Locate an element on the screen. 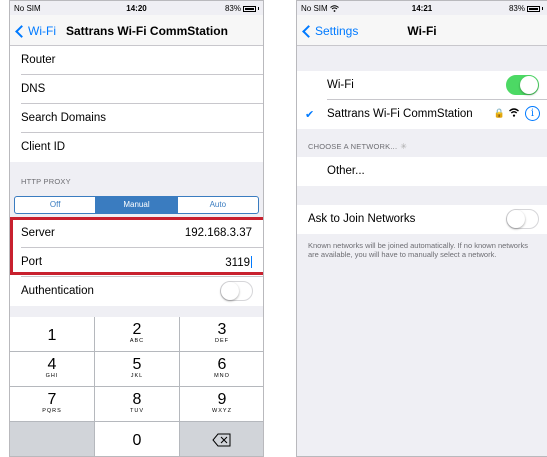 Image resolution: width=547 pixels, height=457 pixels. page-title: Sattrans Wi-Fi CommStation is located at coordinates (147, 31).